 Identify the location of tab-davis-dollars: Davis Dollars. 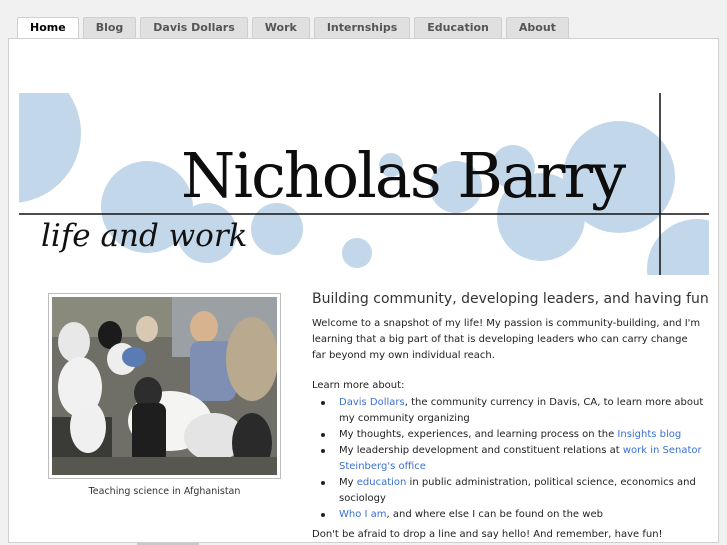
(194, 27).